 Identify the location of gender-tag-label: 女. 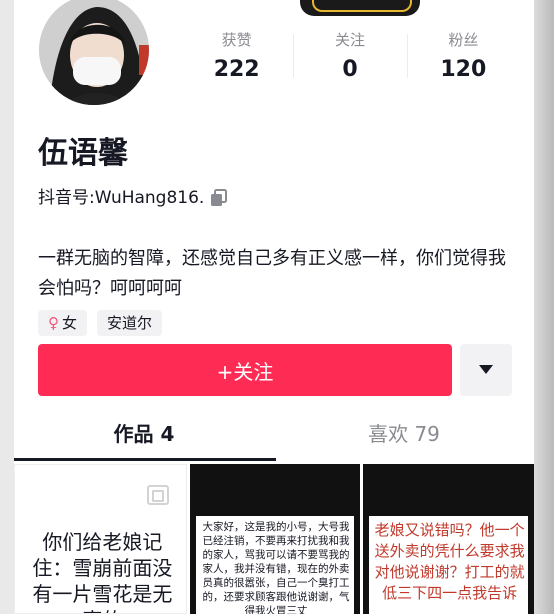
(70, 323).